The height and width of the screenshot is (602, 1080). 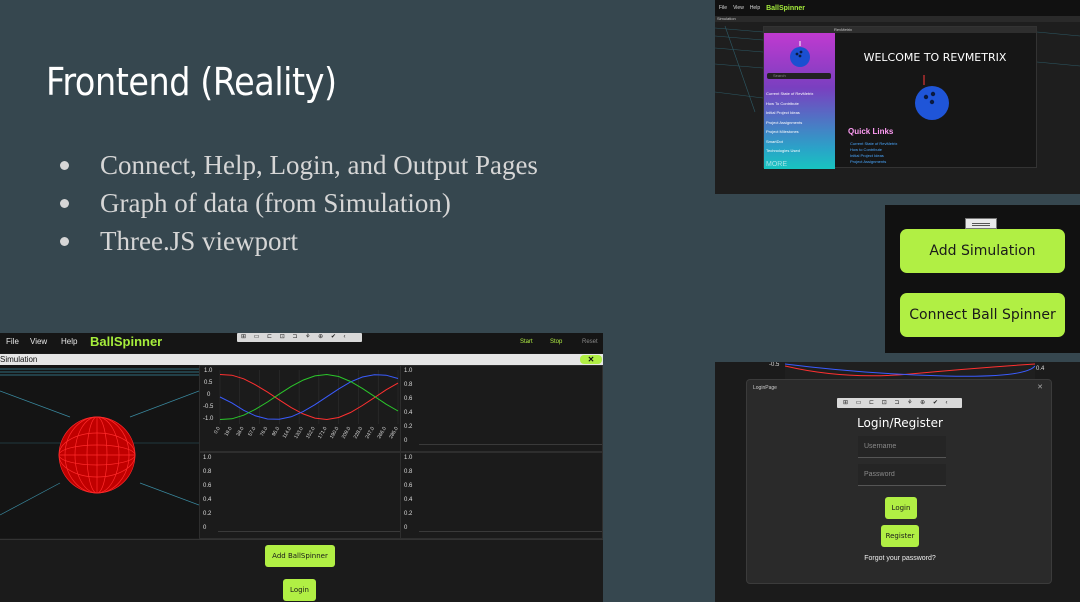 I want to click on bullet-item: Three.JS viewport, so click(x=298, y=241).